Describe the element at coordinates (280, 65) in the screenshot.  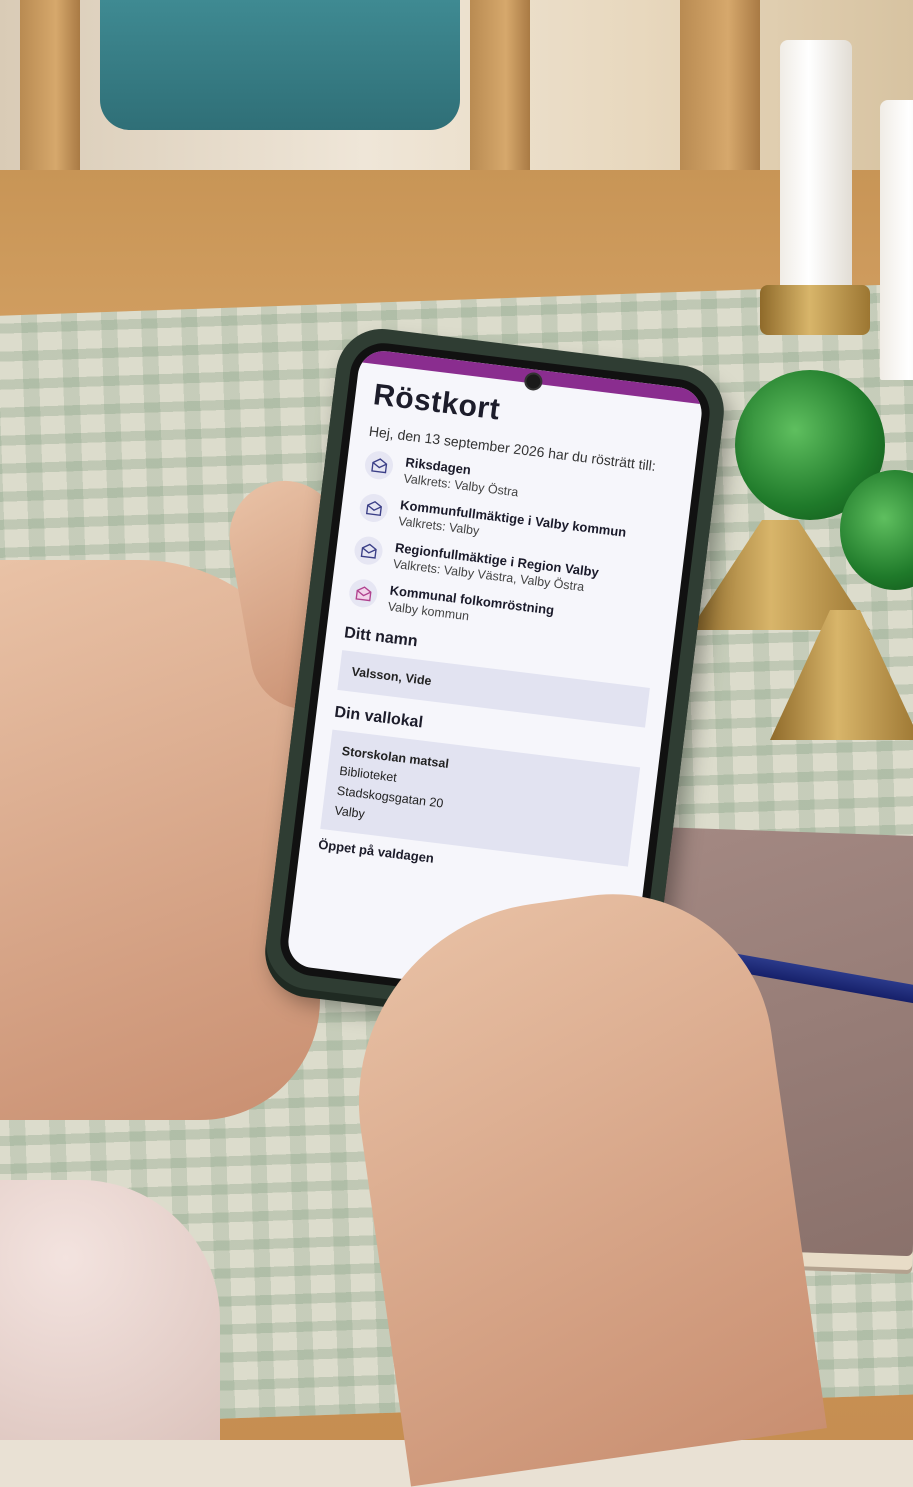
I see `chair-cushion` at that location.